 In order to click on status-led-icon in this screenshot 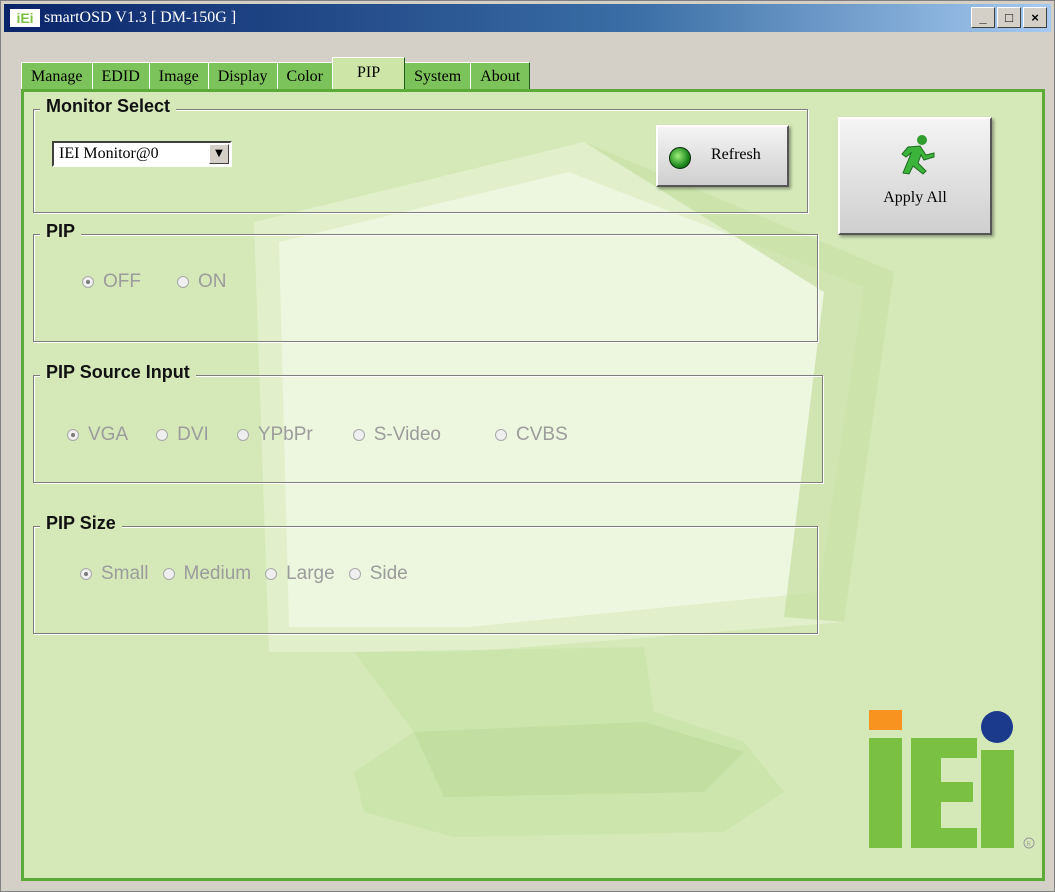, I will do `click(680, 158)`.